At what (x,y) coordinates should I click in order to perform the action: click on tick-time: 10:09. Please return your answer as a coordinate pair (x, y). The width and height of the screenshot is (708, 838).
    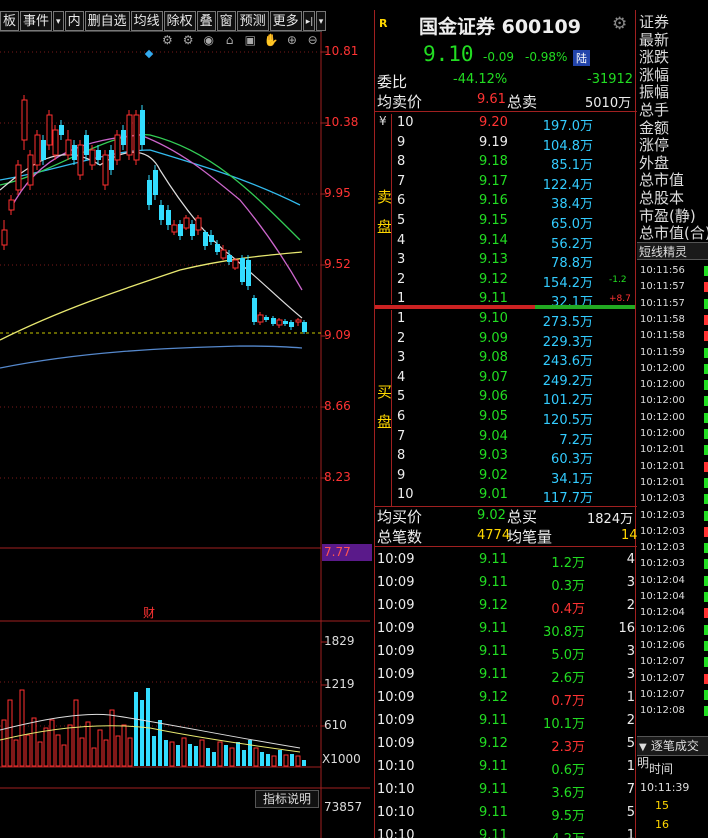
    Looking at the image, I should click on (396, 582).